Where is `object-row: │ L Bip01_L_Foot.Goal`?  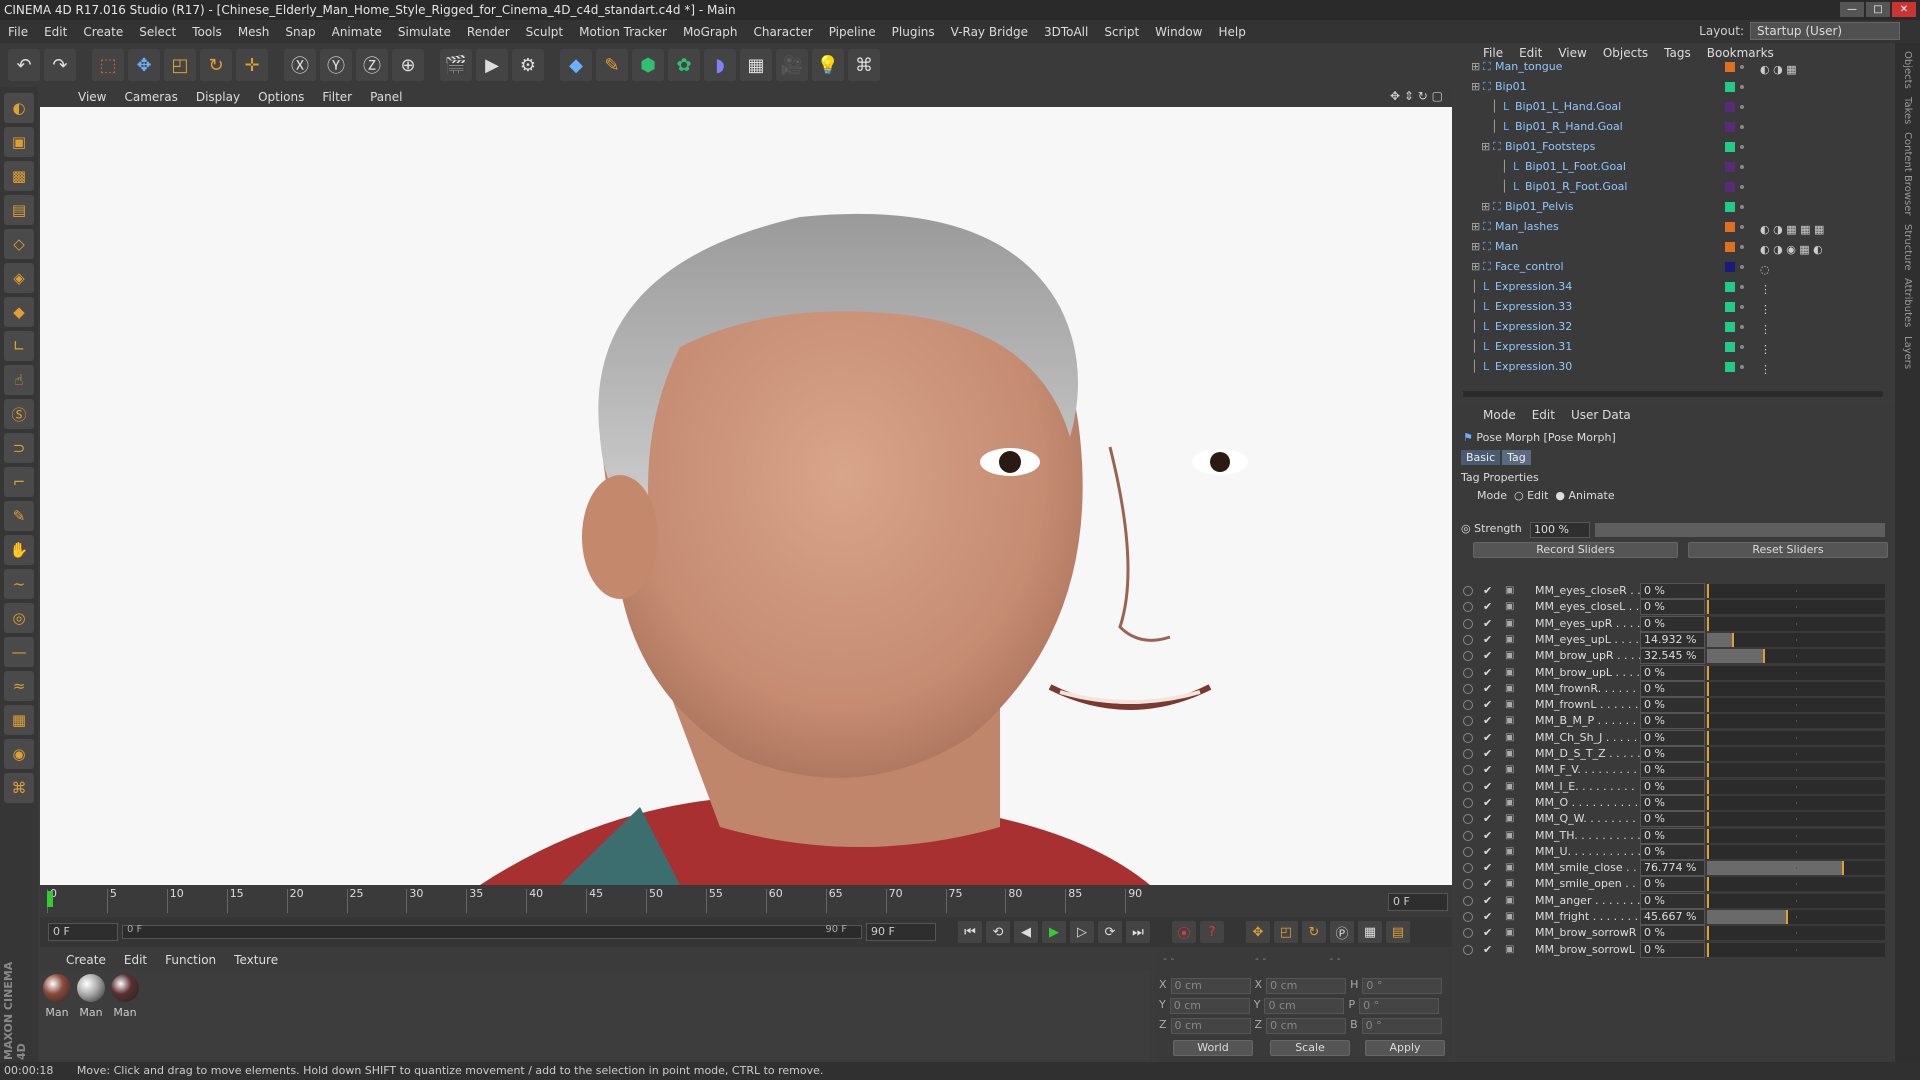 object-row: │ L Bip01_L_Foot.Goal is located at coordinates (1665, 167).